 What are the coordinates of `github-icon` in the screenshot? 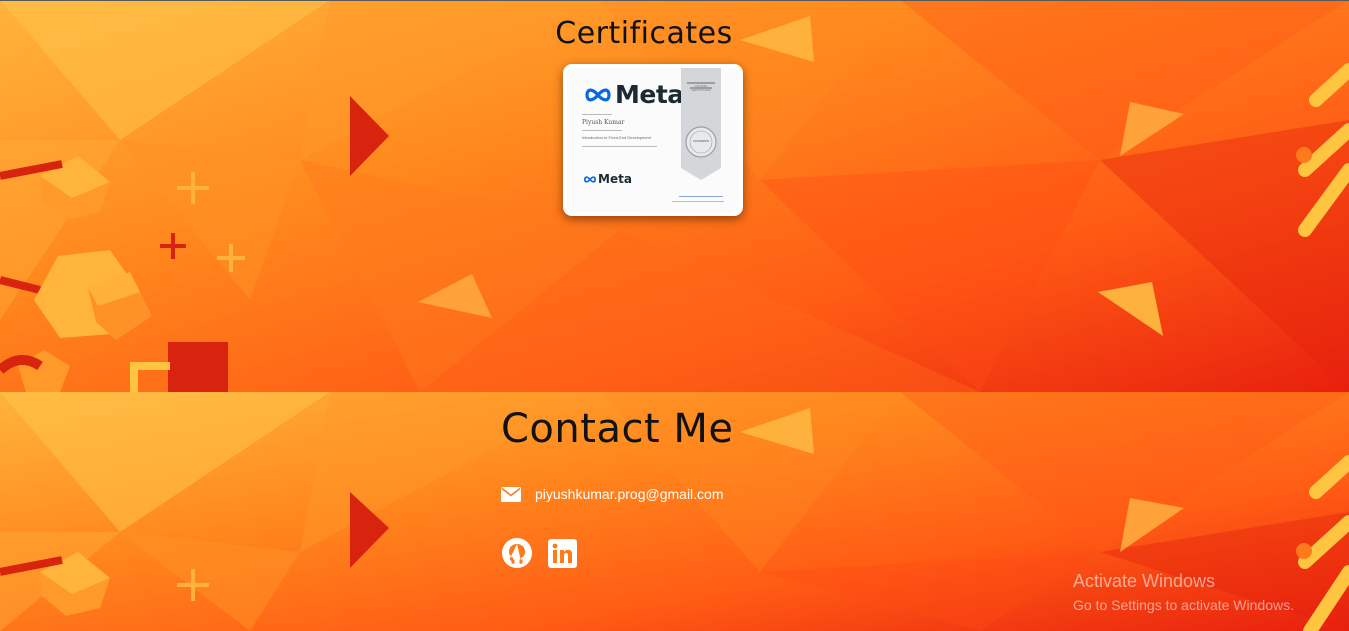 It's located at (517, 553).